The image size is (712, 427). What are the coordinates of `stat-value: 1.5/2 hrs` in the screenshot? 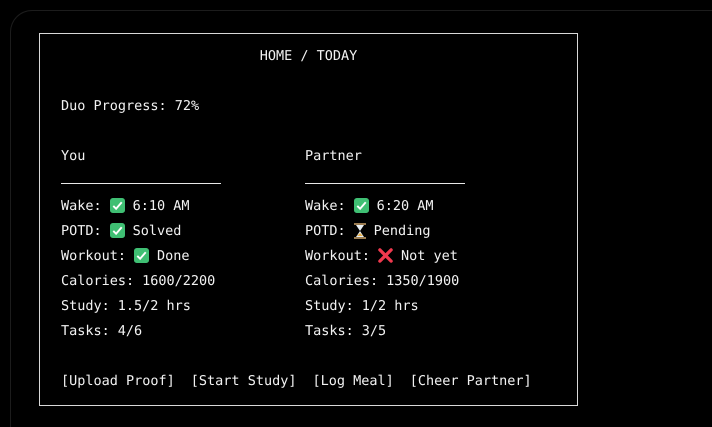 It's located at (154, 306).